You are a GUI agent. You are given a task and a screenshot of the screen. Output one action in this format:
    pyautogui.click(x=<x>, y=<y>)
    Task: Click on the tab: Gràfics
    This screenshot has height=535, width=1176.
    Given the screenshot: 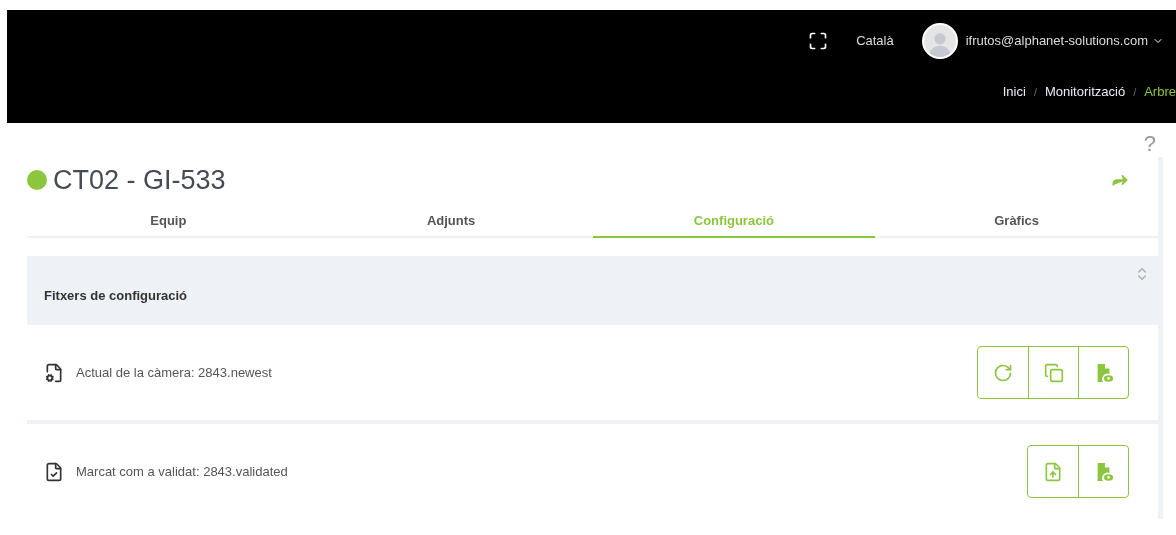 What is the action you would take?
    pyautogui.click(x=1016, y=222)
    